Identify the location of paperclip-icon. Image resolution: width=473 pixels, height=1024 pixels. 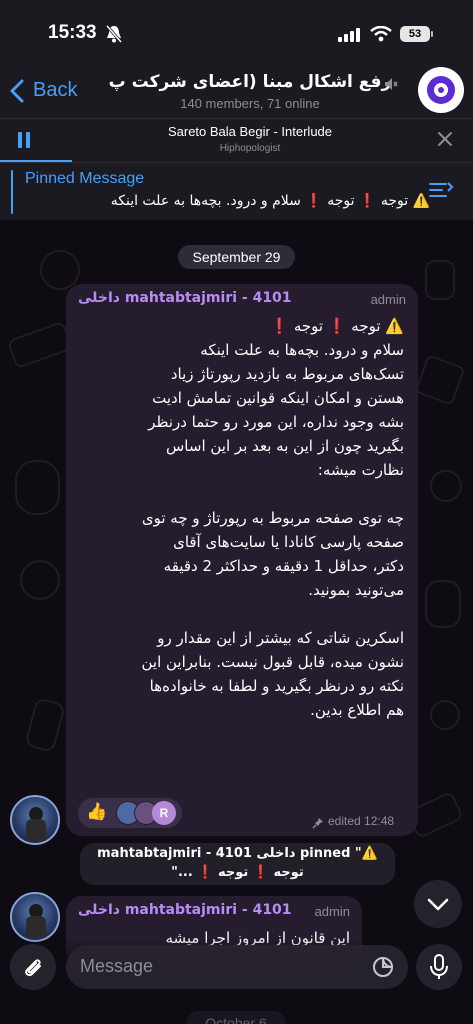
(33, 969).